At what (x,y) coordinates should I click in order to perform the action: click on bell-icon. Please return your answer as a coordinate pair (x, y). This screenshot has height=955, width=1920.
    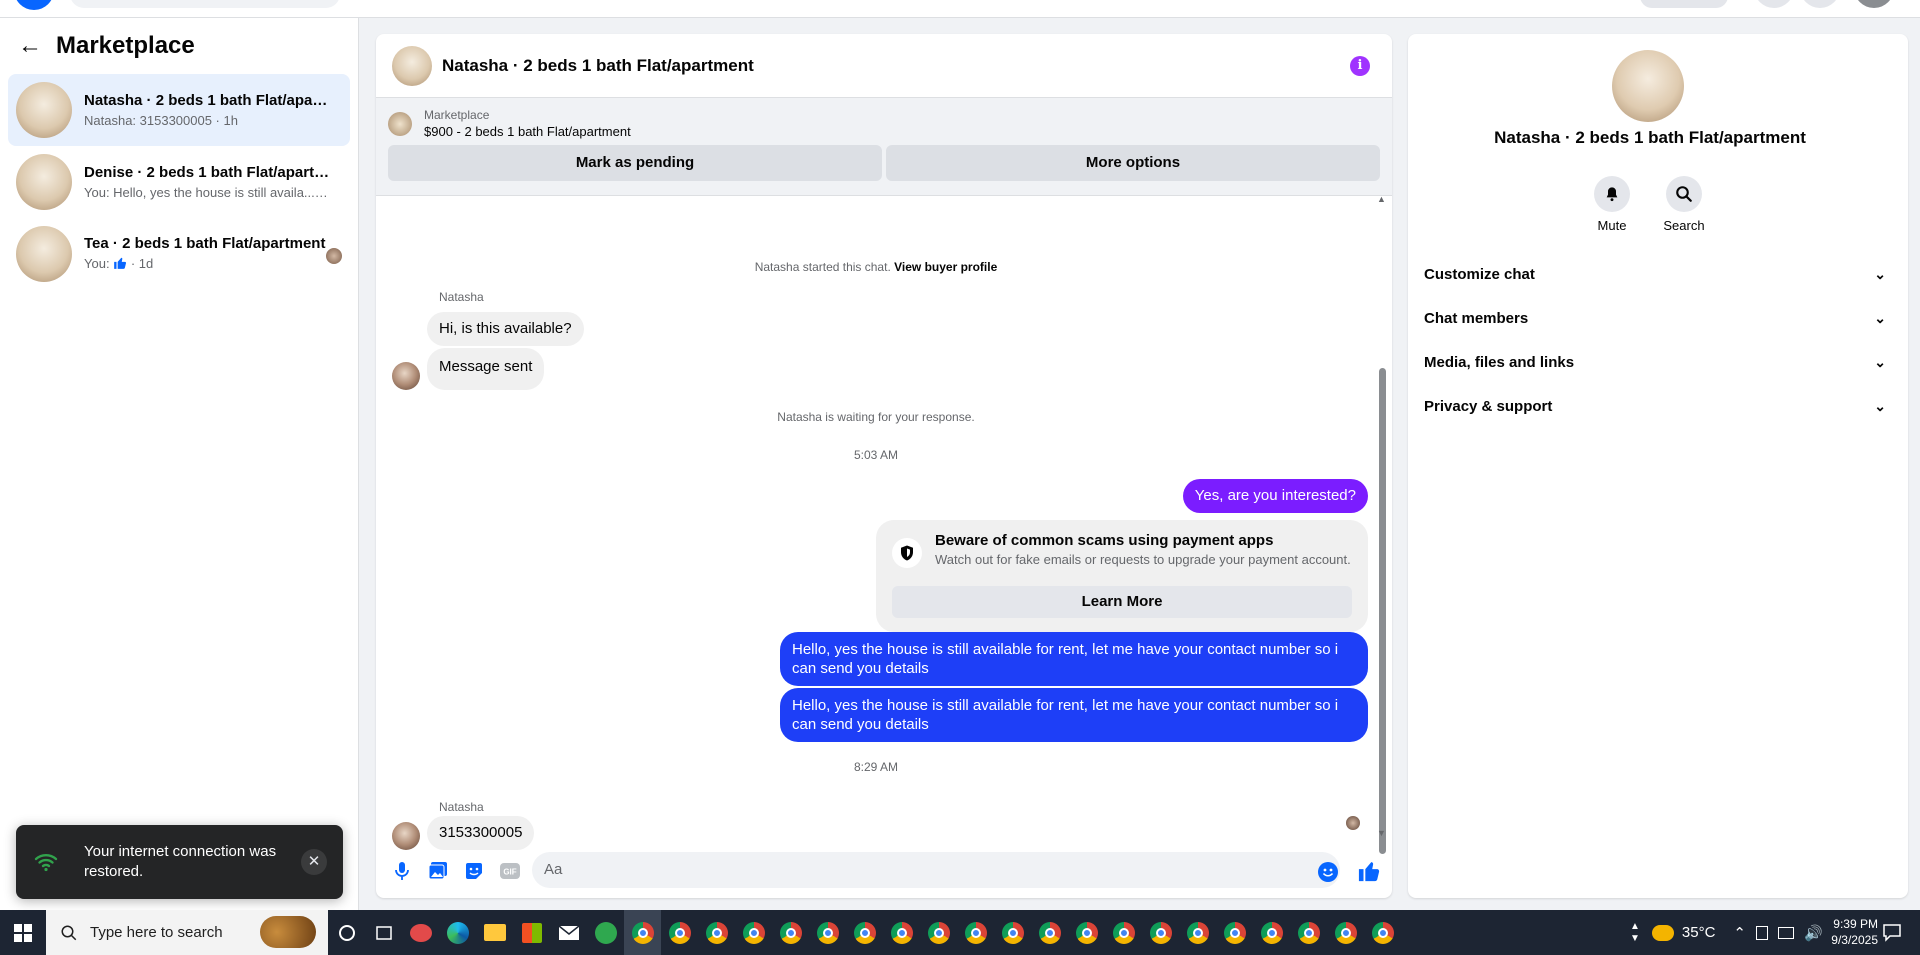
    Looking at the image, I should click on (1612, 194).